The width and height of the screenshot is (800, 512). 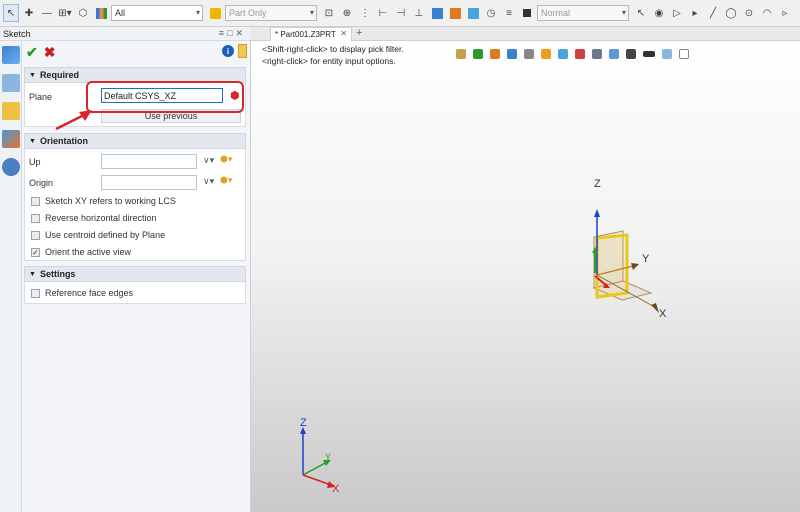 I want to click on point-tool-icon: ⊙, so click(x=749, y=13).